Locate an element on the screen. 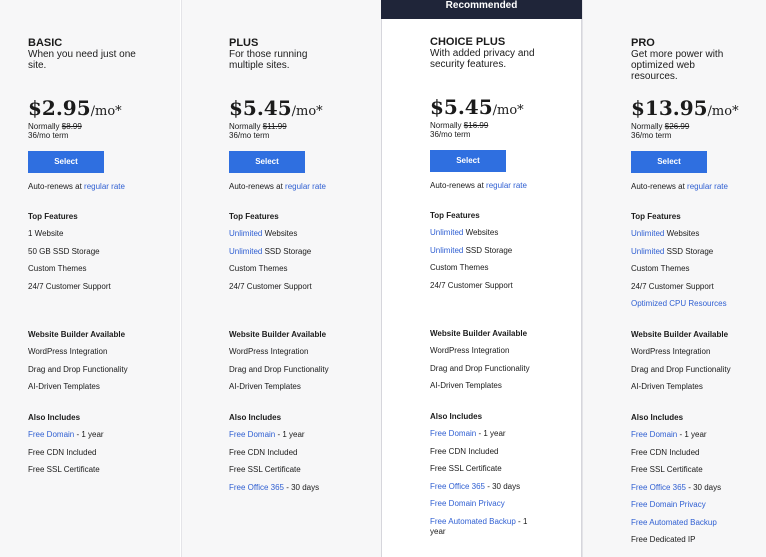  renew-label: Auto-renews at is located at coordinates (55, 186).